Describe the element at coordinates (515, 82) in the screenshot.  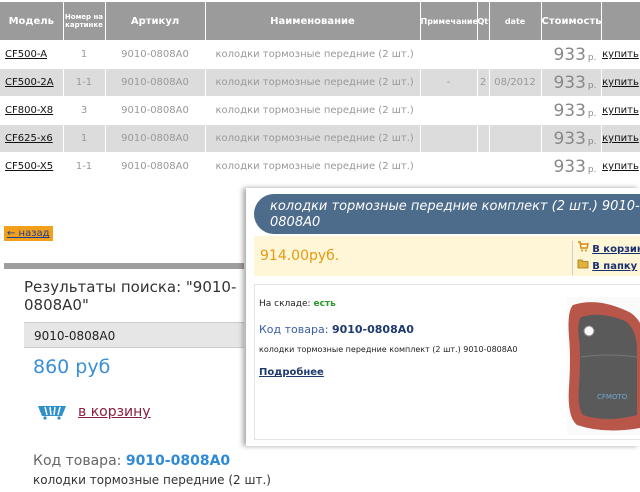
I see `date-cell: 08/2012` at that location.